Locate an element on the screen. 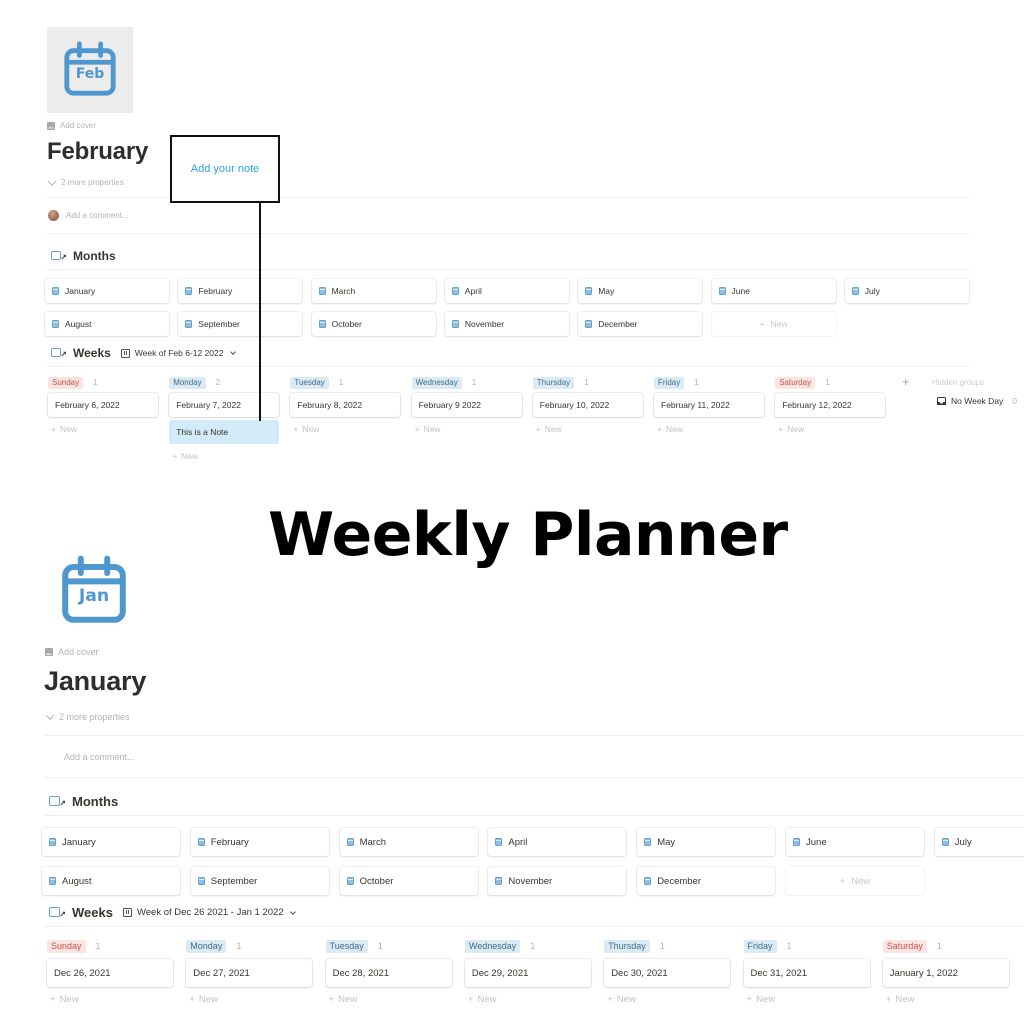 The width and height of the screenshot is (1024, 1024). page-icon: Jan is located at coordinates (94, 591).